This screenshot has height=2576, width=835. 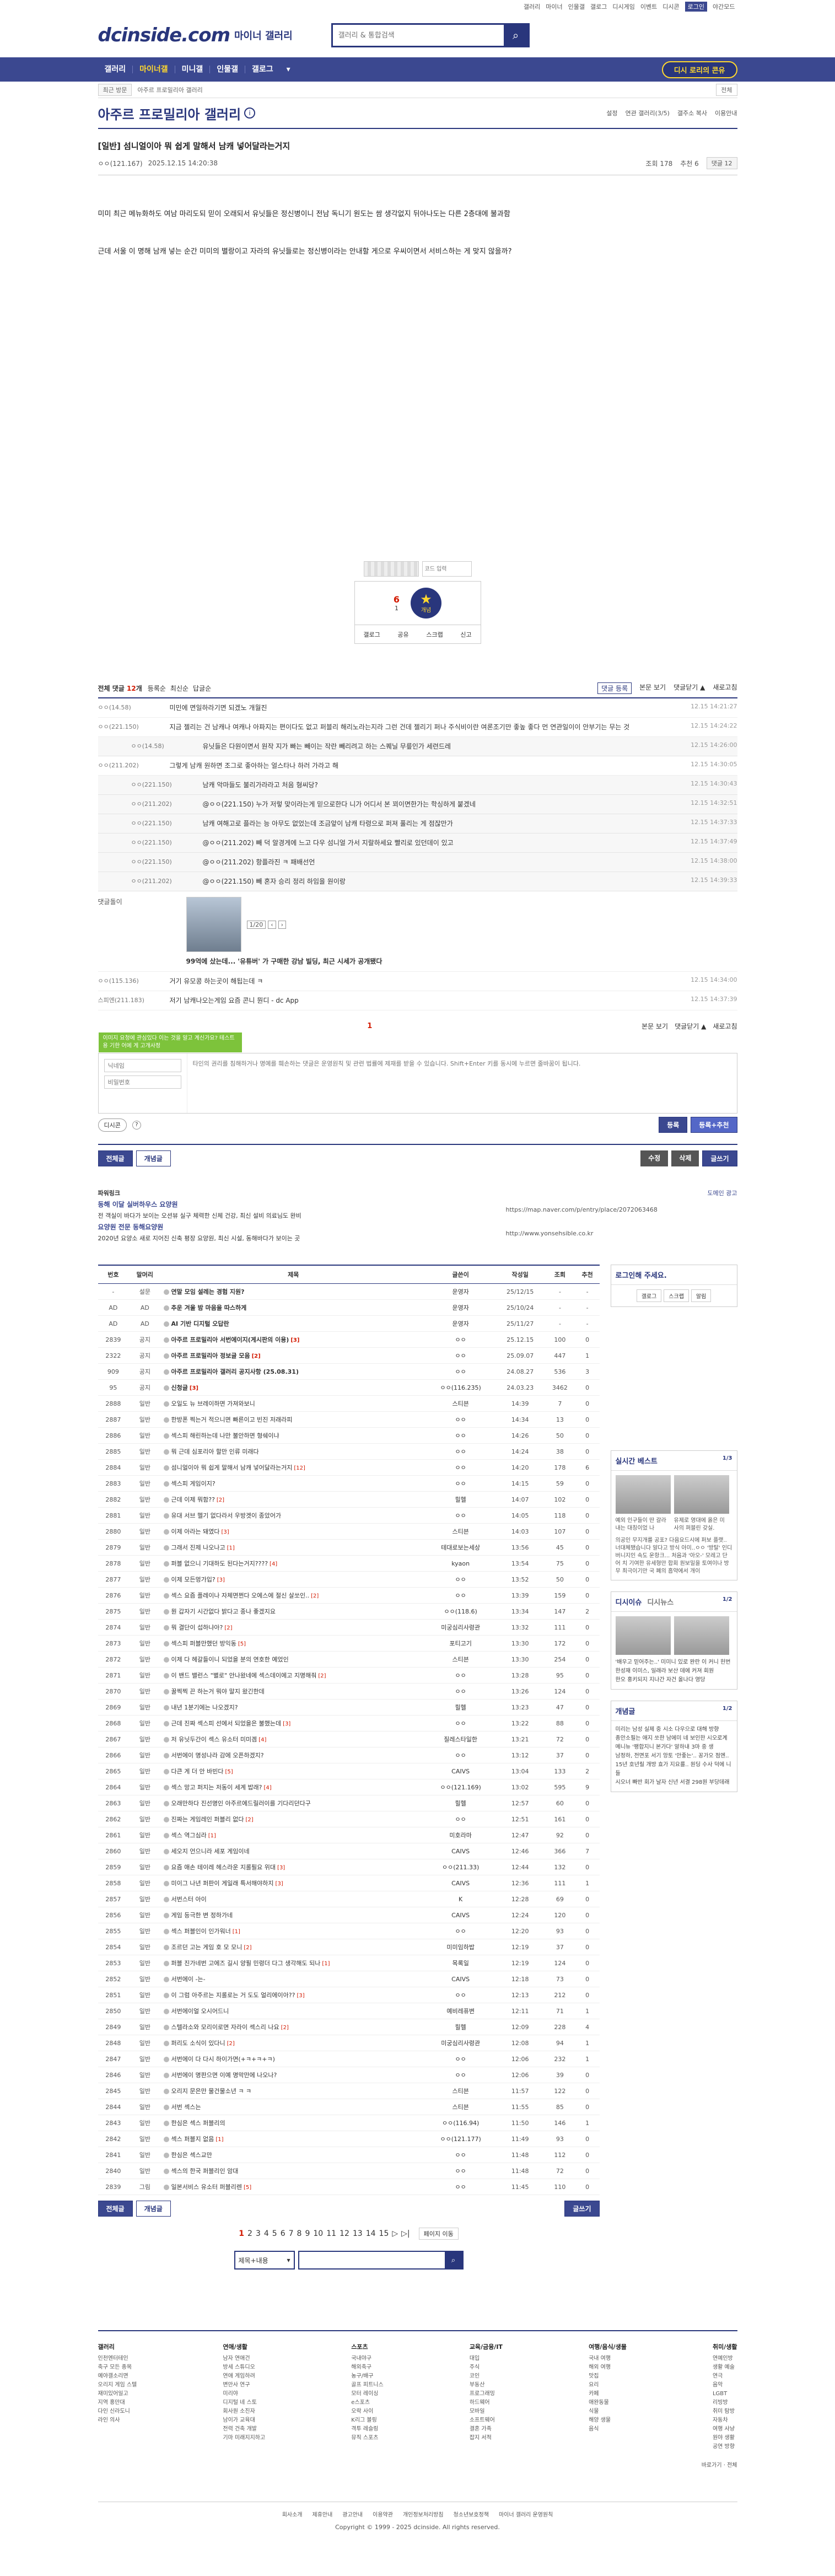 I want to click on delete-button: 삭제, so click(x=685, y=1158).